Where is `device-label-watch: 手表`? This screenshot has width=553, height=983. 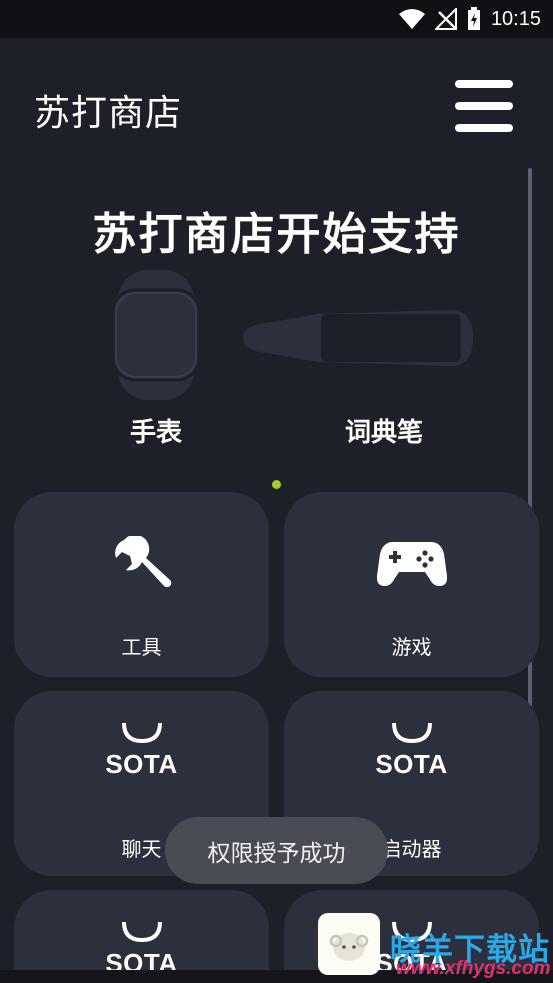
device-label-watch: 手表 is located at coordinates (155, 433).